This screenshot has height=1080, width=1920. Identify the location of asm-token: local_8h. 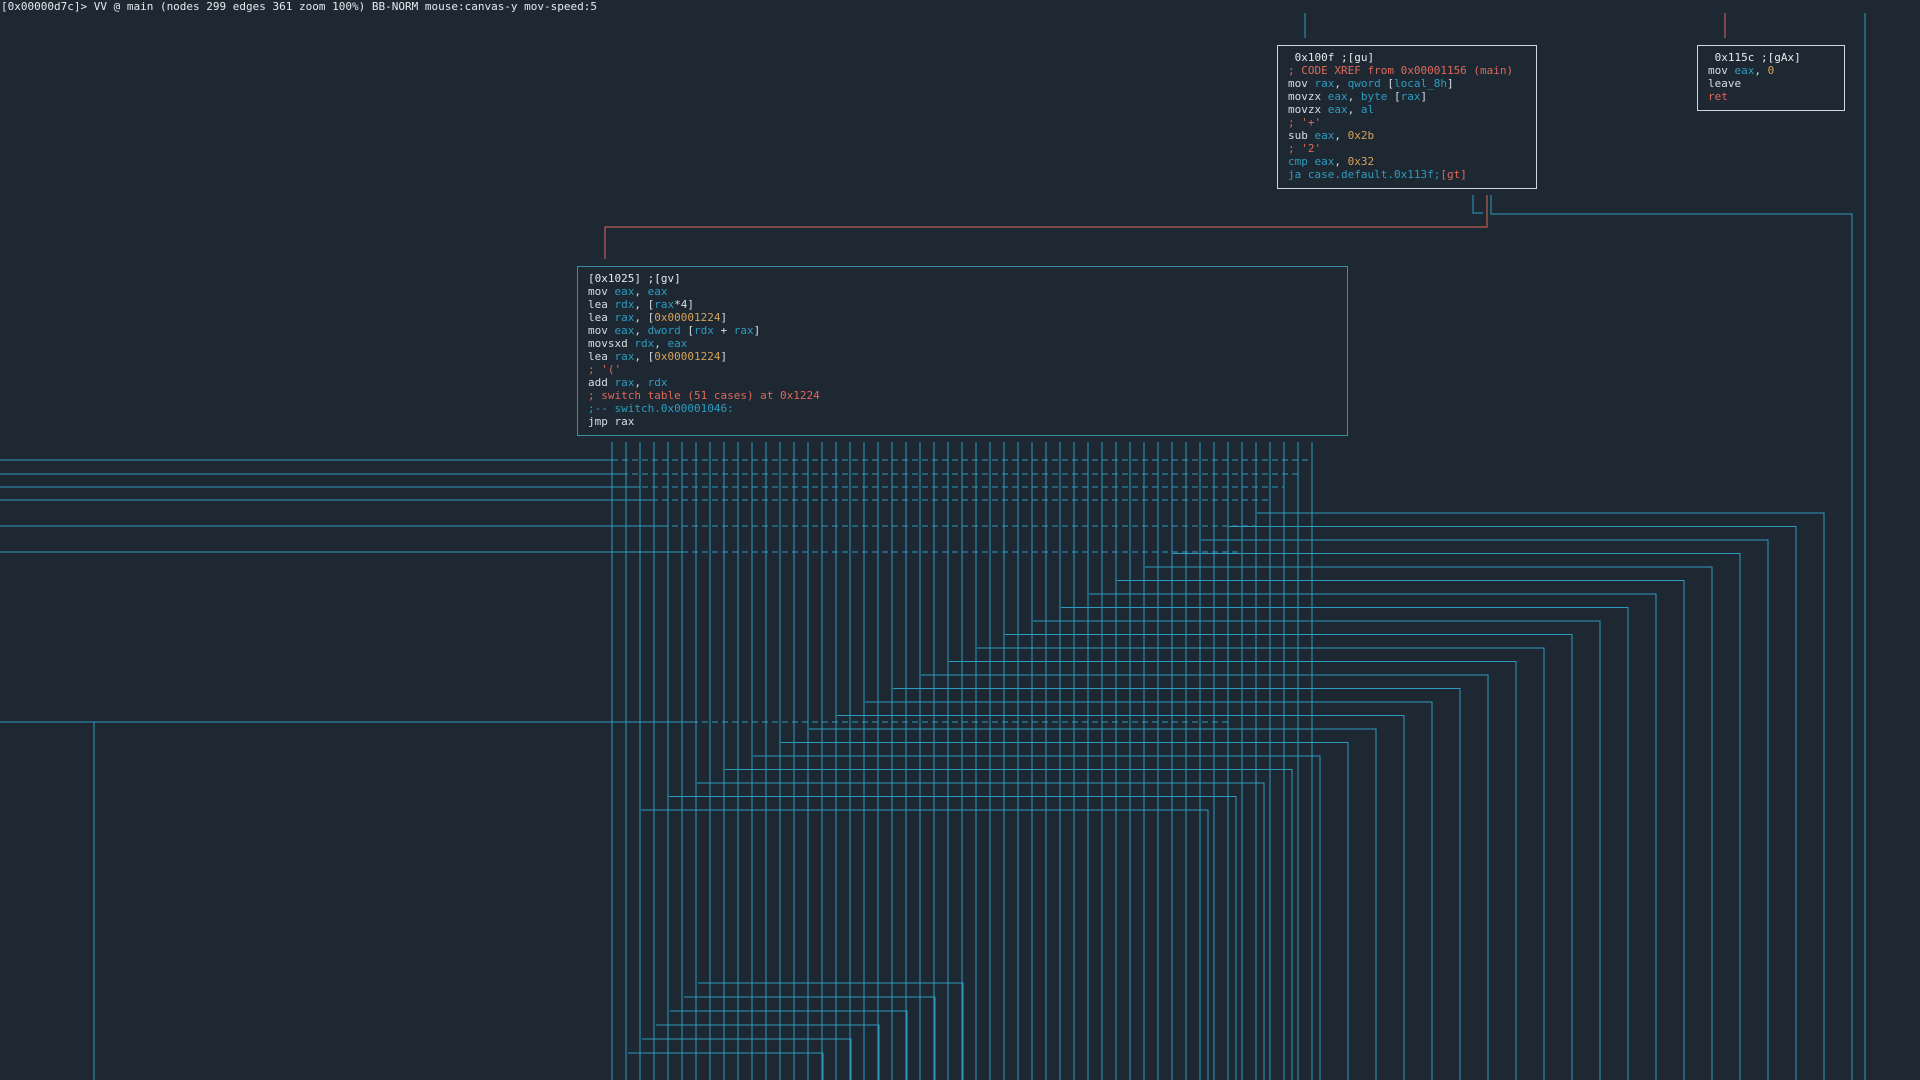
(1420, 83).